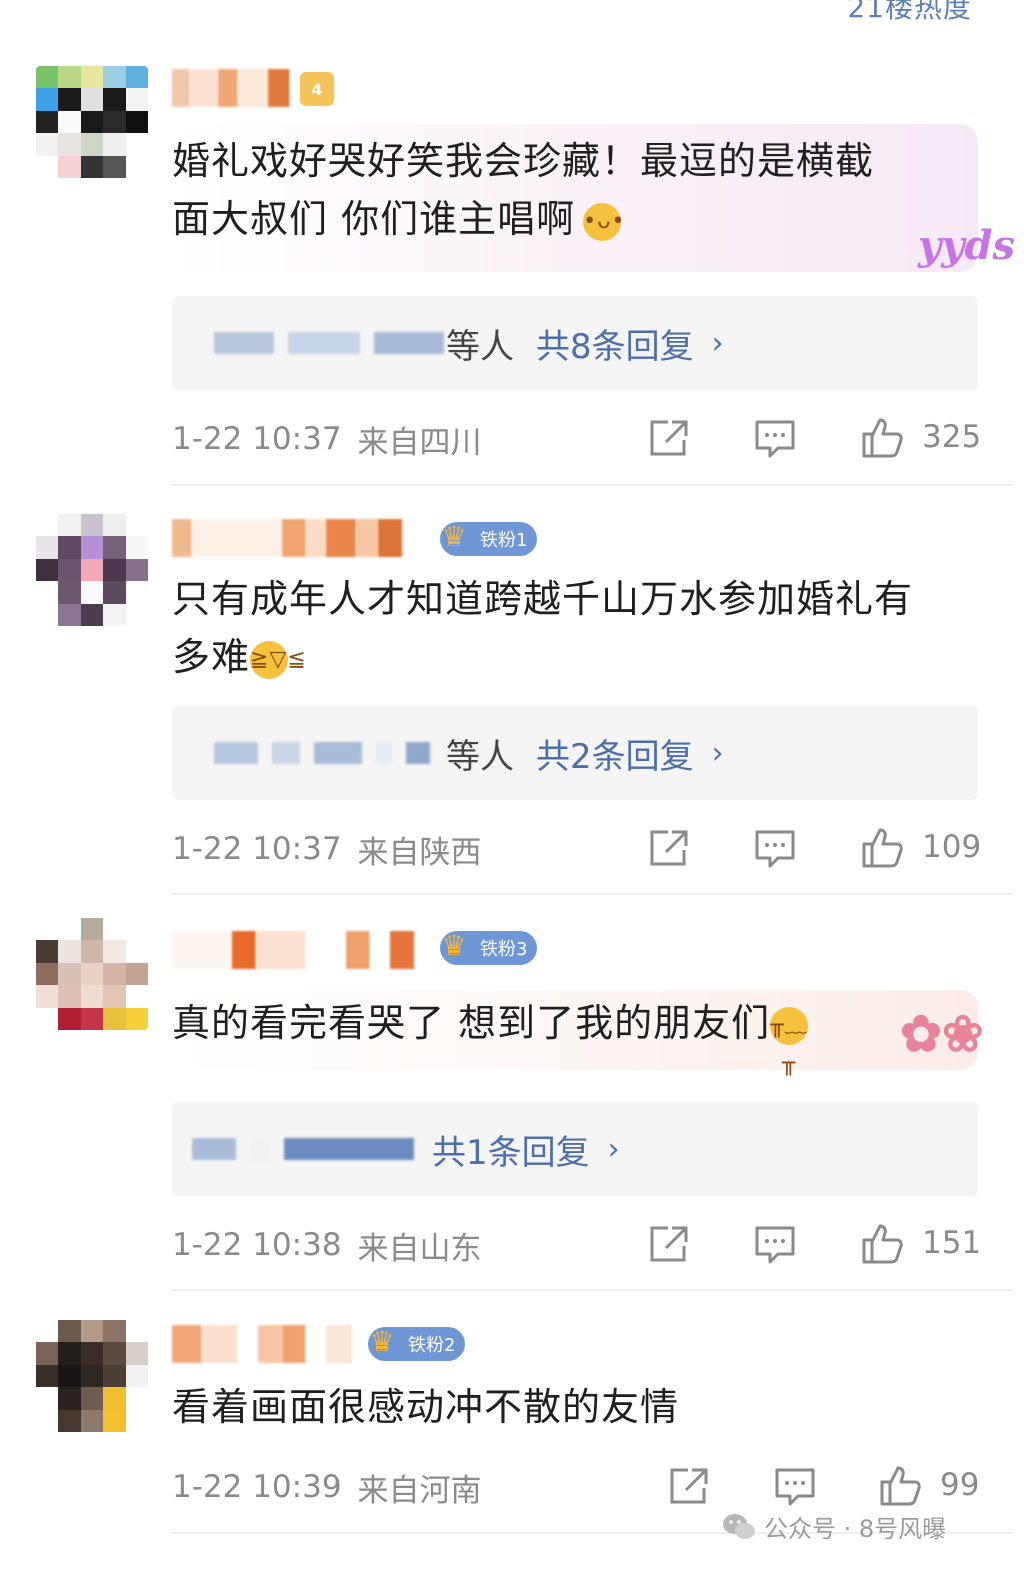  What do you see at coordinates (419, 1248) in the screenshot?
I see `comment-location: 来自山东` at bounding box center [419, 1248].